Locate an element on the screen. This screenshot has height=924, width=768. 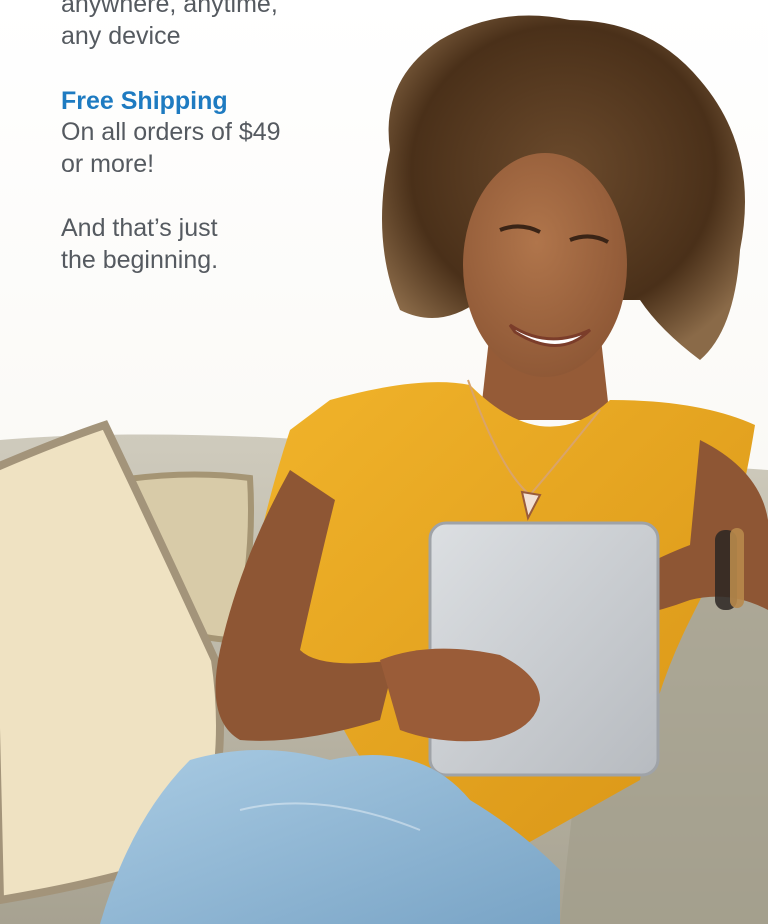
shipping-line-2: or more! is located at coordinates (108, 164).